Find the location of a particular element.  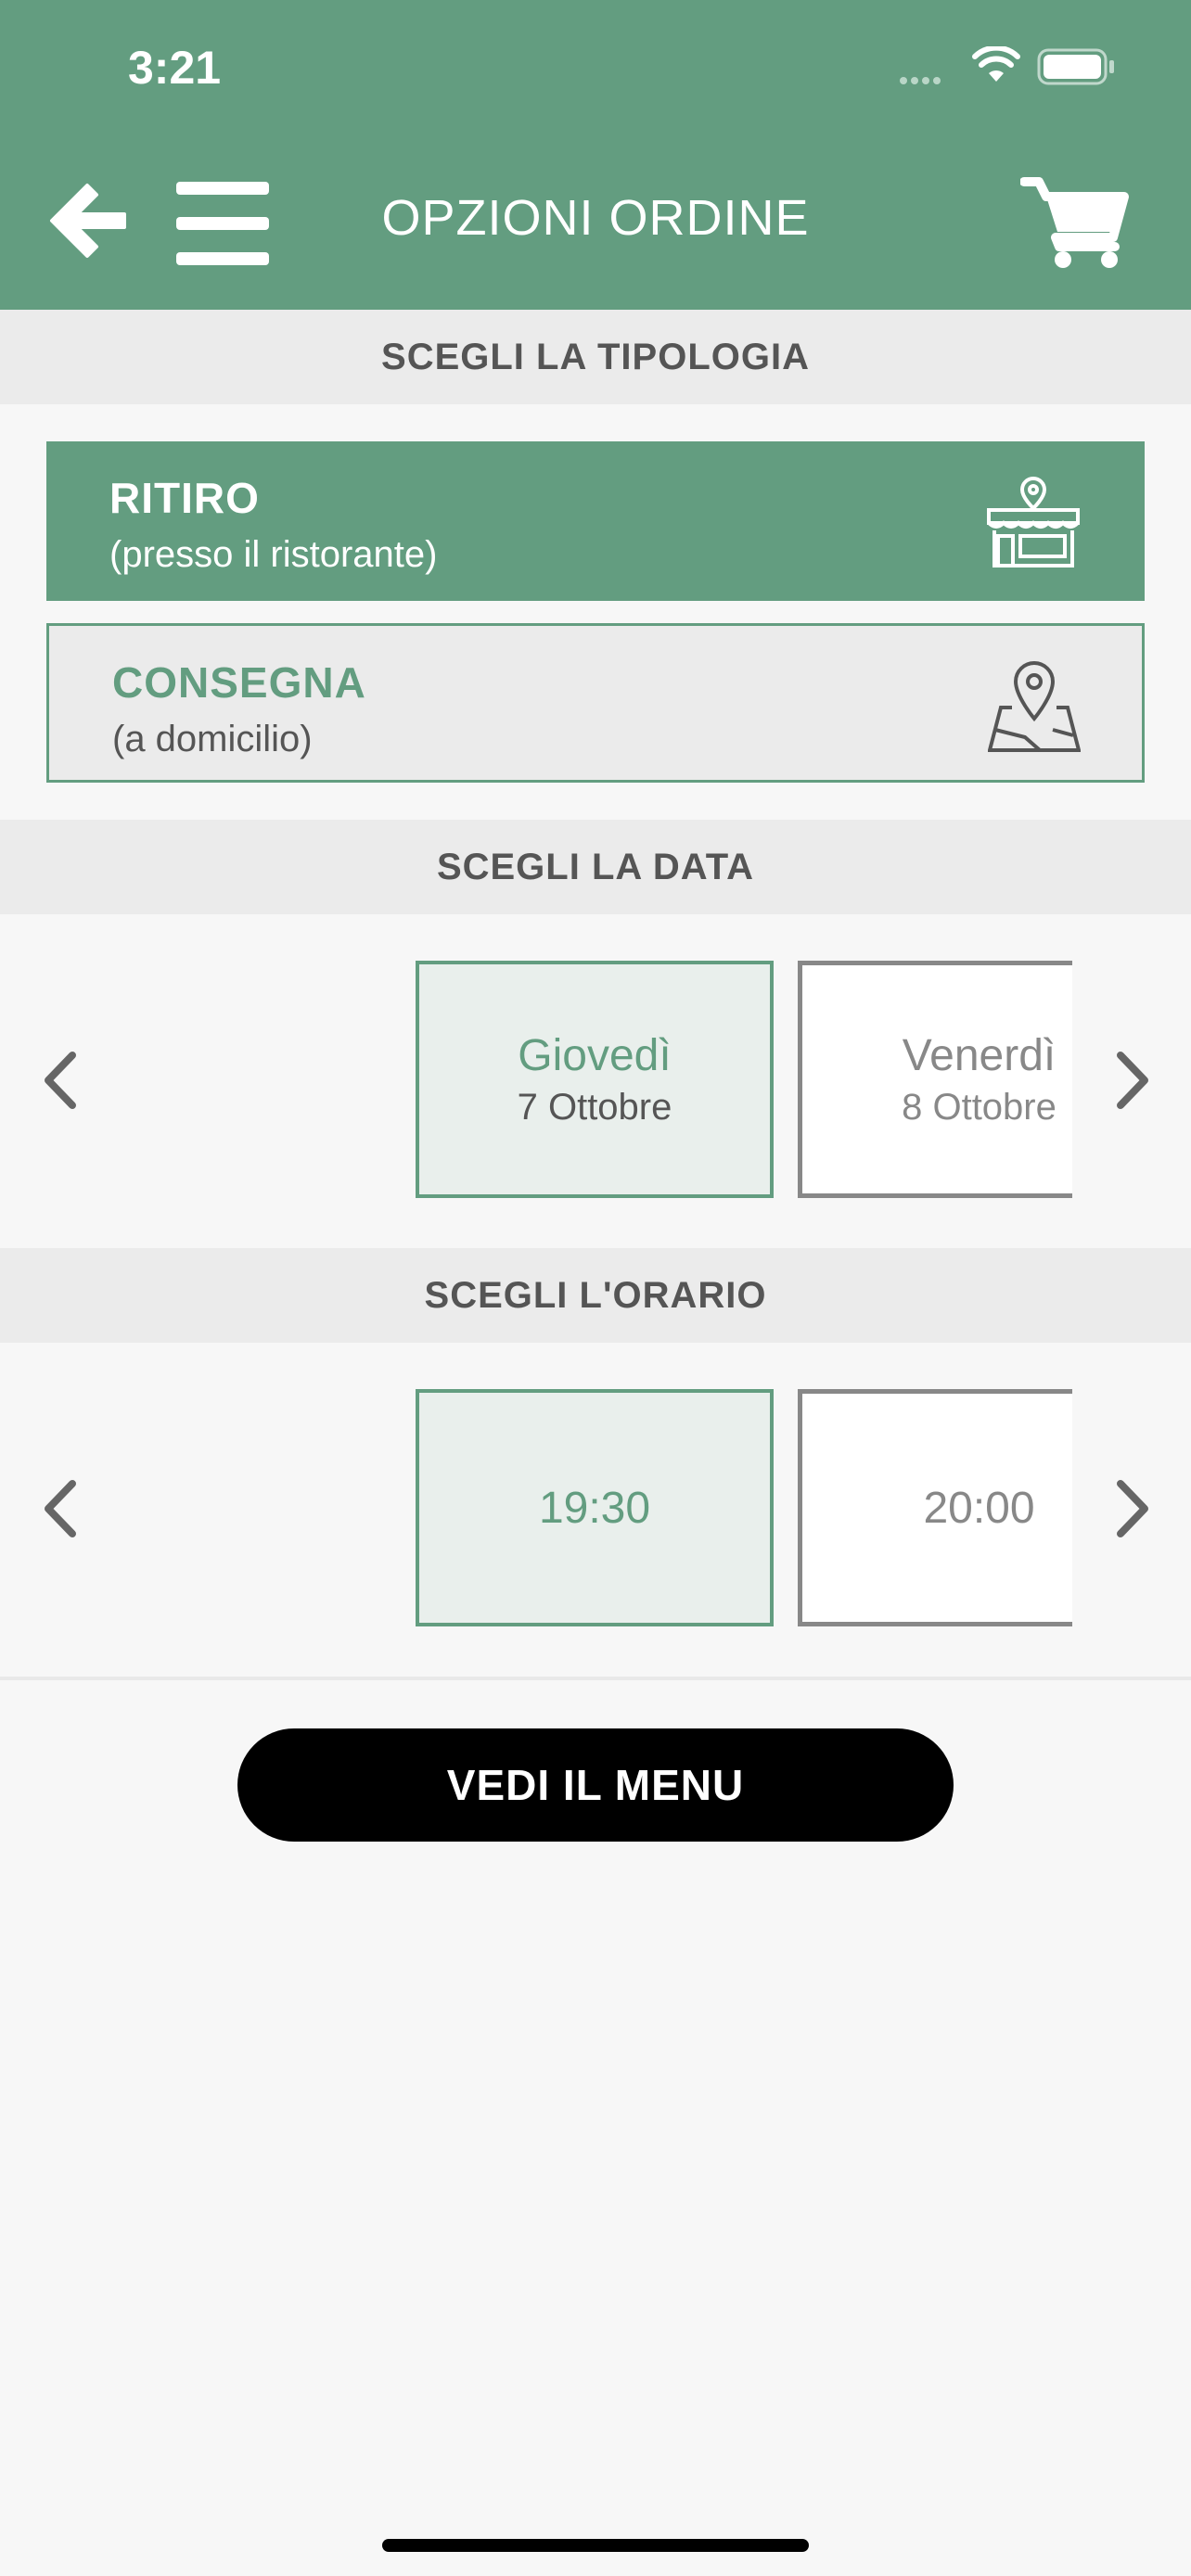

time-option-selected: 19:30 is located at coordinates (595, 1507).